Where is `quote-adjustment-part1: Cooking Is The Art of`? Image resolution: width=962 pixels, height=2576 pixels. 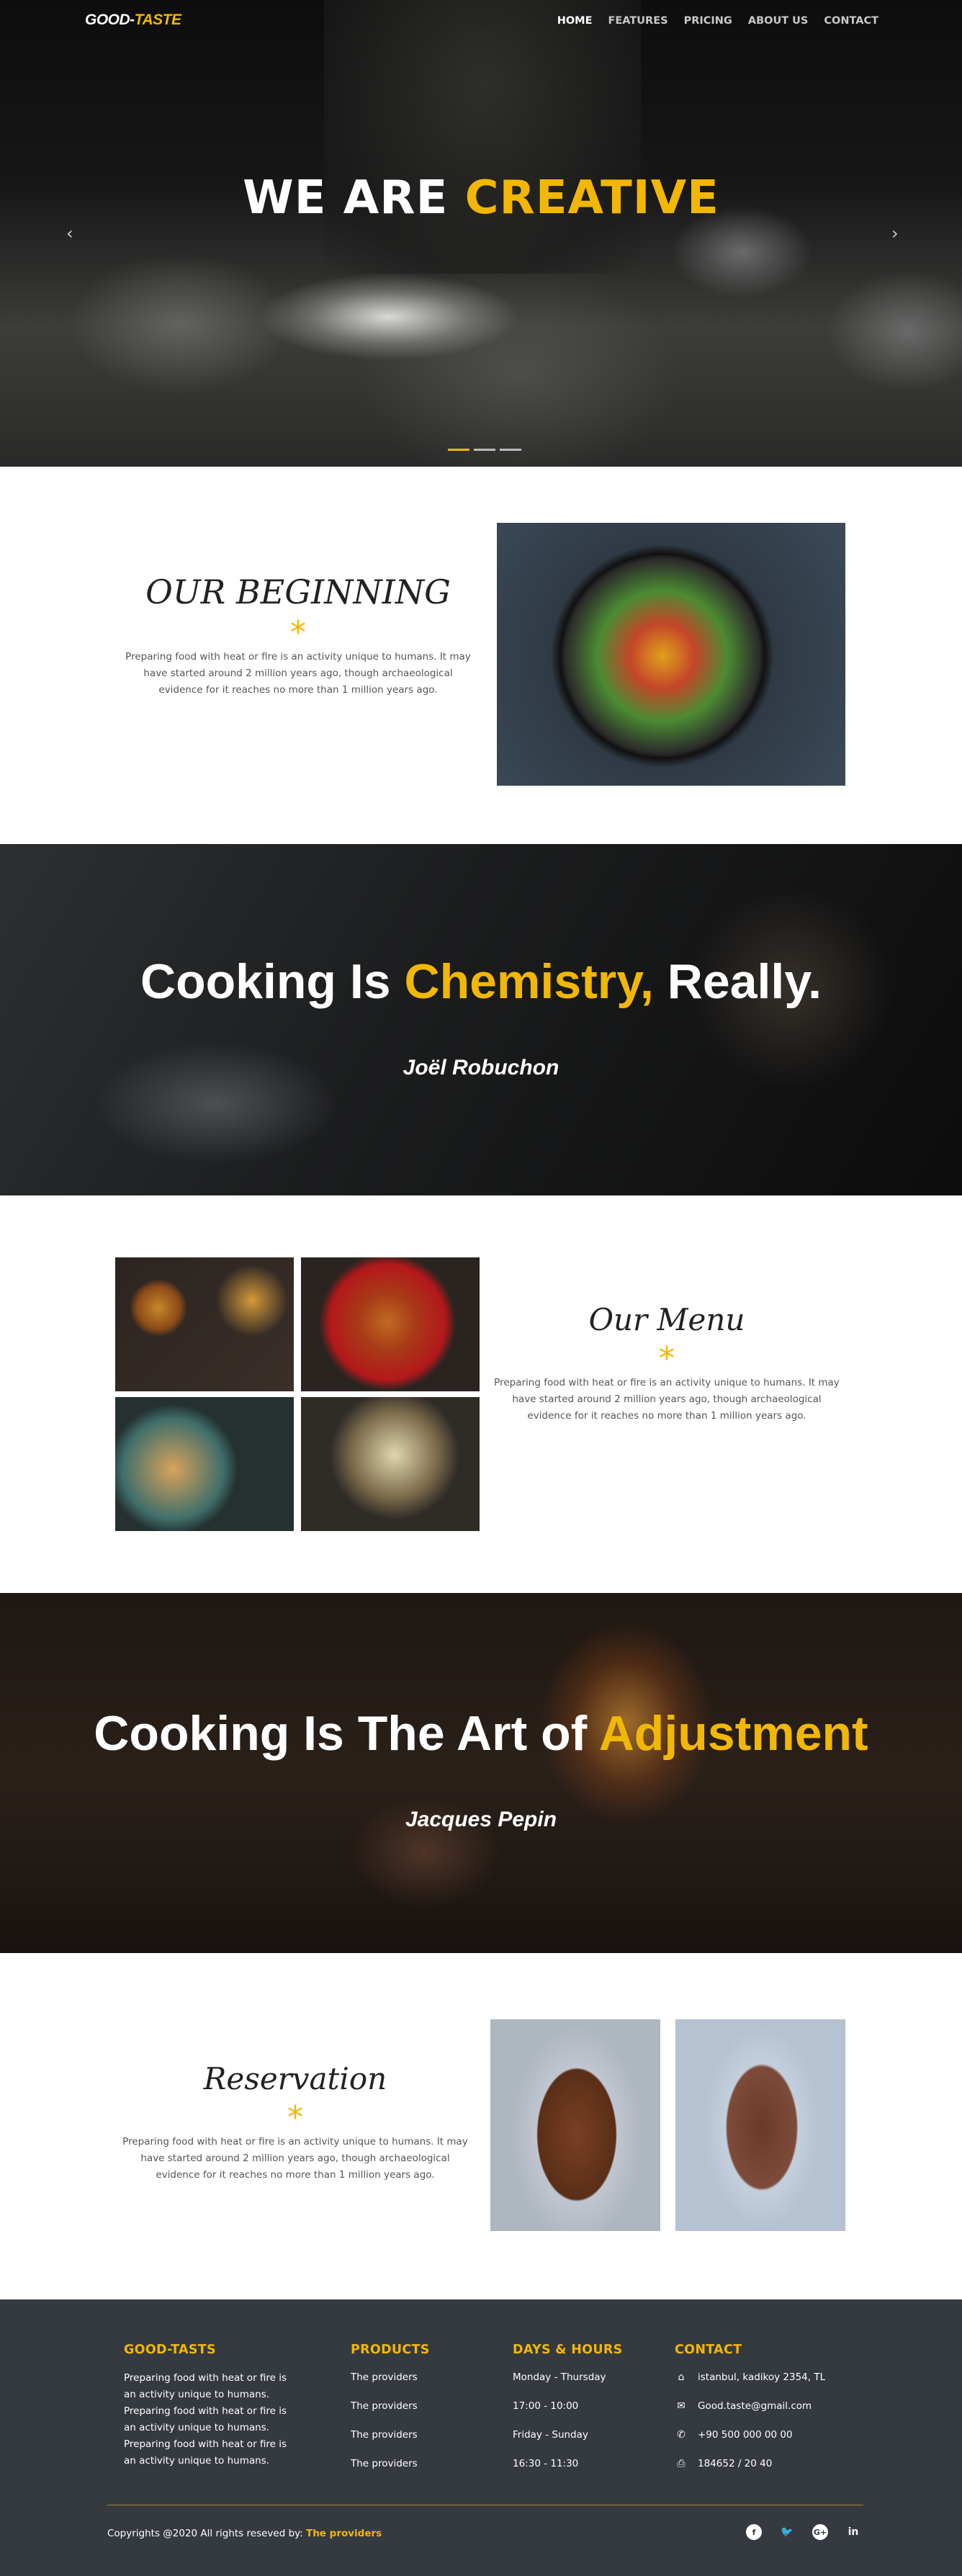
quote-adjustment-part1: Cooking Is The Art of is located at coordinates (346, 1733).